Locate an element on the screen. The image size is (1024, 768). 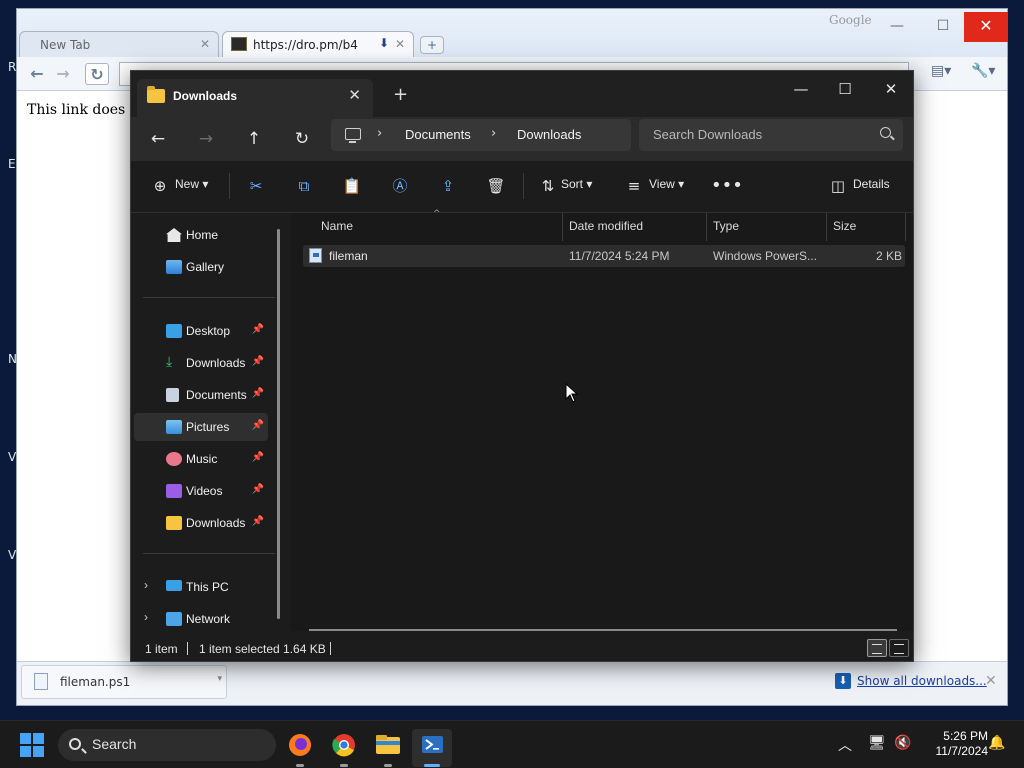
browser-tab-active: https://dro.pm/b4 ⬇ ✕ is located at coordinates (318, 44).